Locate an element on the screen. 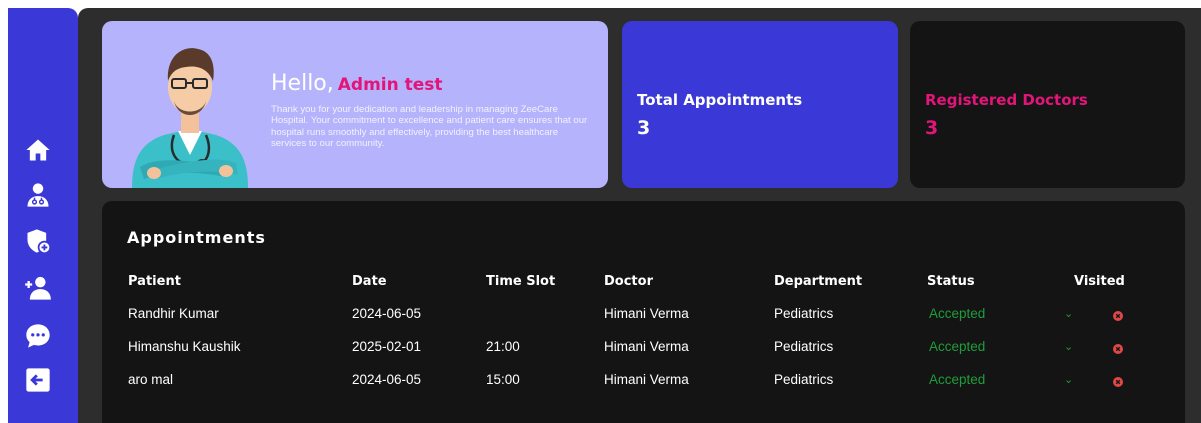 The height and width of the screenshot is (423, 1201). header-visited: Visited is located at coordinates (1099, 281).